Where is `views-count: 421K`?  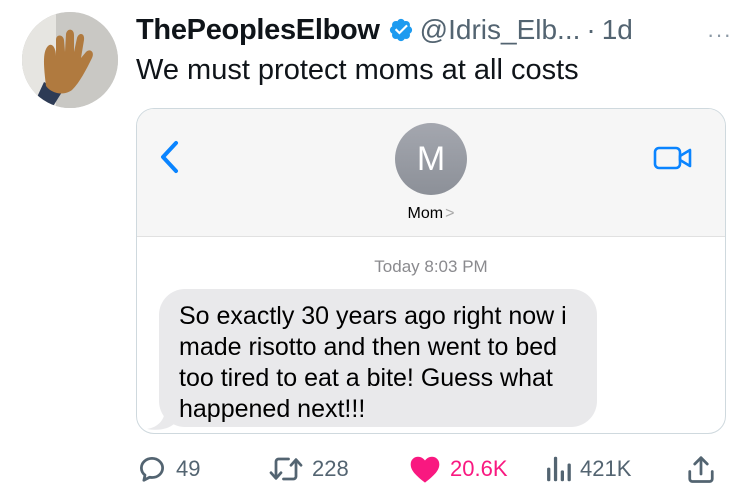 views-count: 421K is located at coordinates (606, 468).